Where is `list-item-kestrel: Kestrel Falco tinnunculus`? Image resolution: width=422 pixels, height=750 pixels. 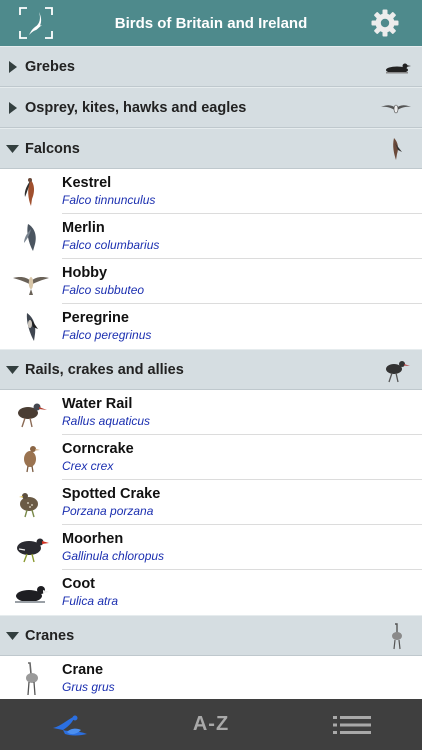
list-item-kestrel: Kestrel Falco tinnunculus is located at coordinates (211, 191).